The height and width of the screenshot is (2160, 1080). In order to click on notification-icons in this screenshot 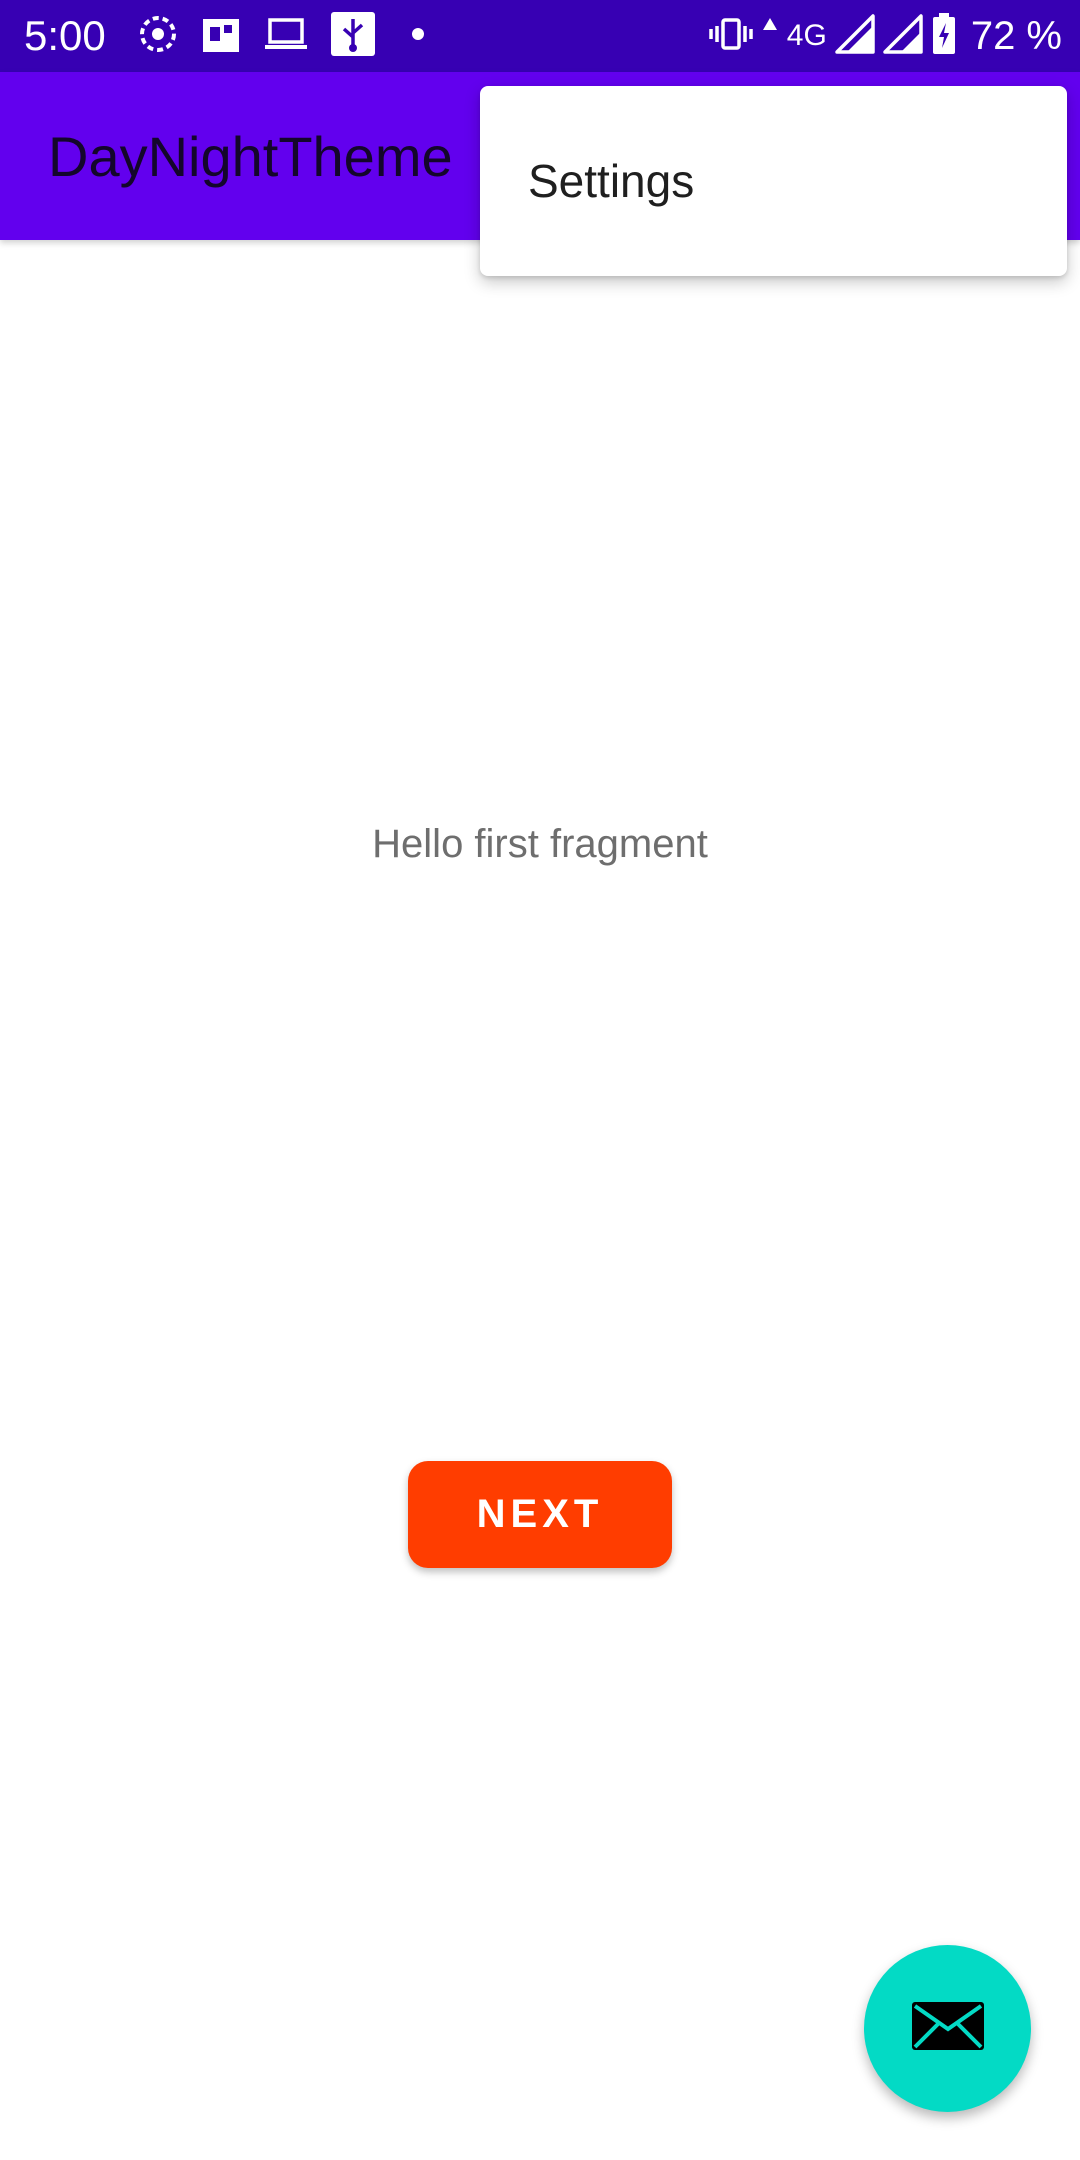, I will do `click(288, 36)`.